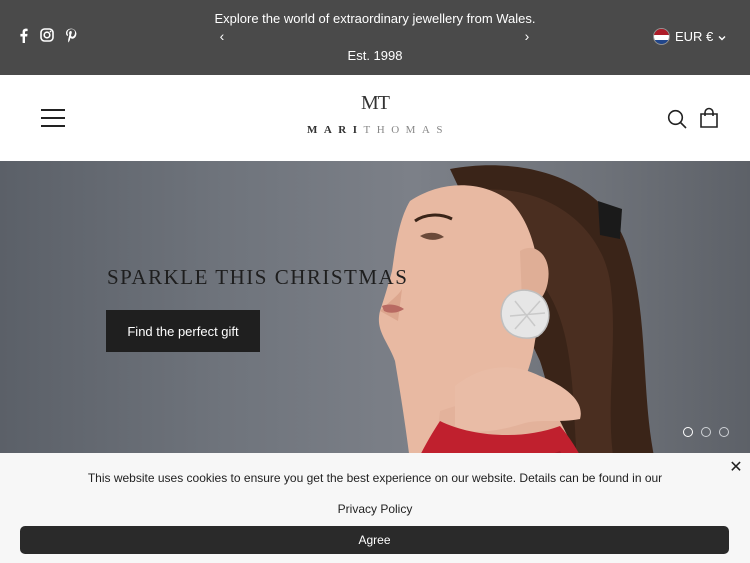 Image resolution: width=750 pixels, height=563 pixels. I want to click on netherlands-flag-icon, so click(661, 36).